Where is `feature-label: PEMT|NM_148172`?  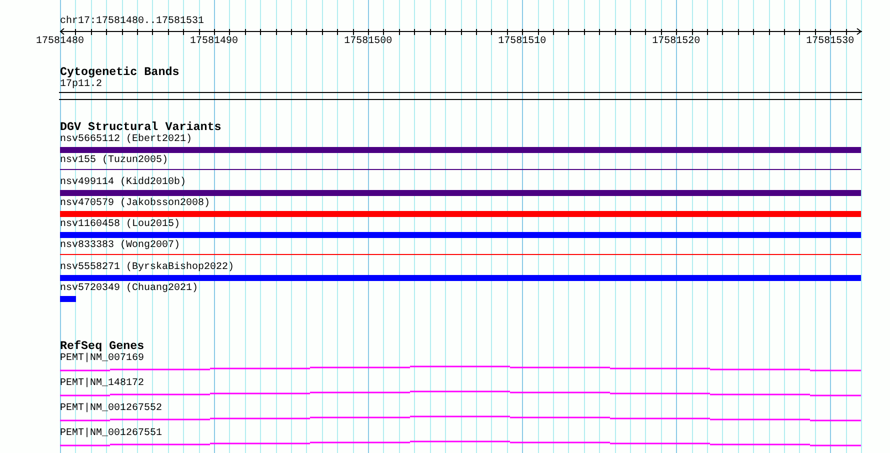 feature-label: PEMT|NM_148172 is located at coordinates (460, 384).